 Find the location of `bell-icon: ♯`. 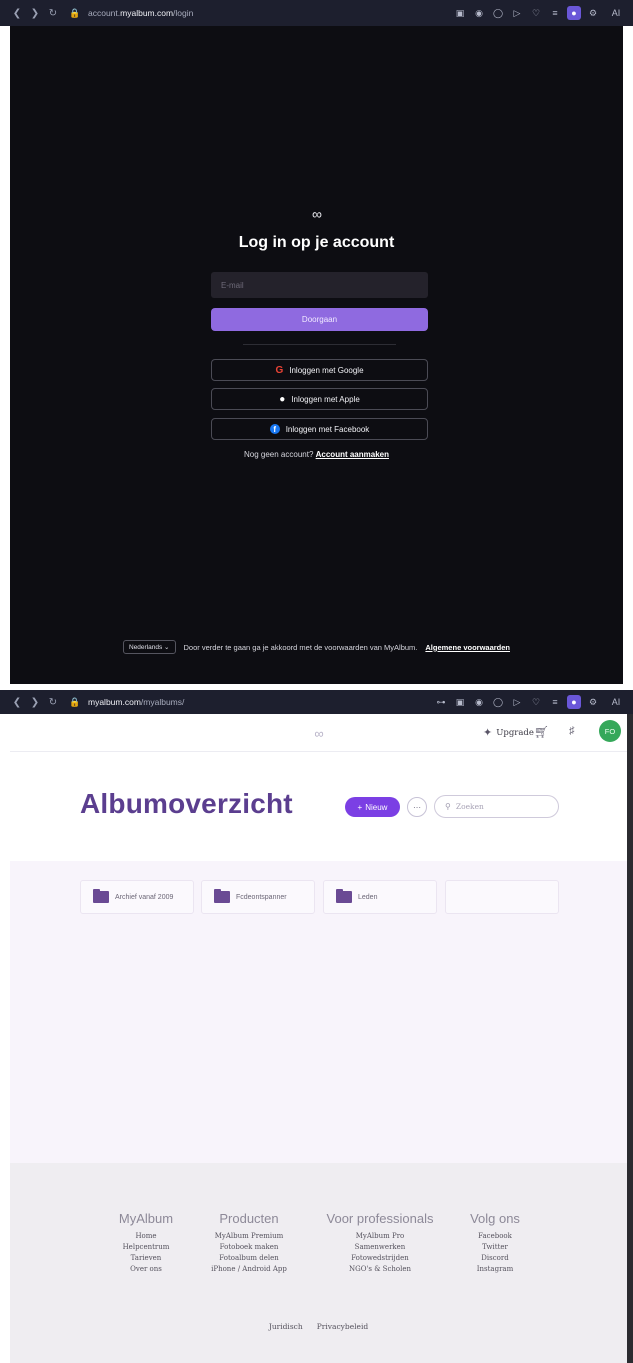

bell-icon: ♯ is located at coordinates (572, 731).